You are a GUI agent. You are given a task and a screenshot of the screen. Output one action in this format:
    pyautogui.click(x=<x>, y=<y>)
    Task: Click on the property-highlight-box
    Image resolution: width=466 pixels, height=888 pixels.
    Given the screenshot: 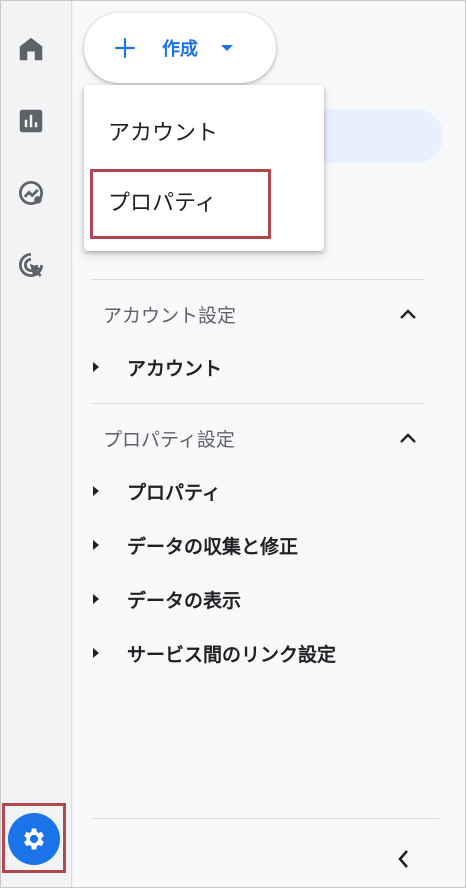 What is the action you would take?
    pyautogui.click(x=180, y=204)
    